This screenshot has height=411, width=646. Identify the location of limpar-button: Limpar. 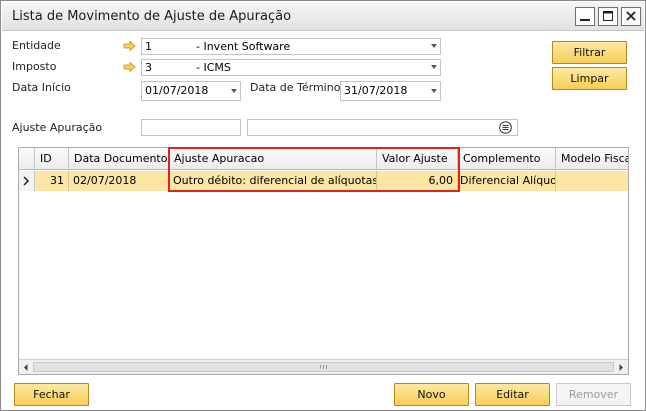
(589, 78).